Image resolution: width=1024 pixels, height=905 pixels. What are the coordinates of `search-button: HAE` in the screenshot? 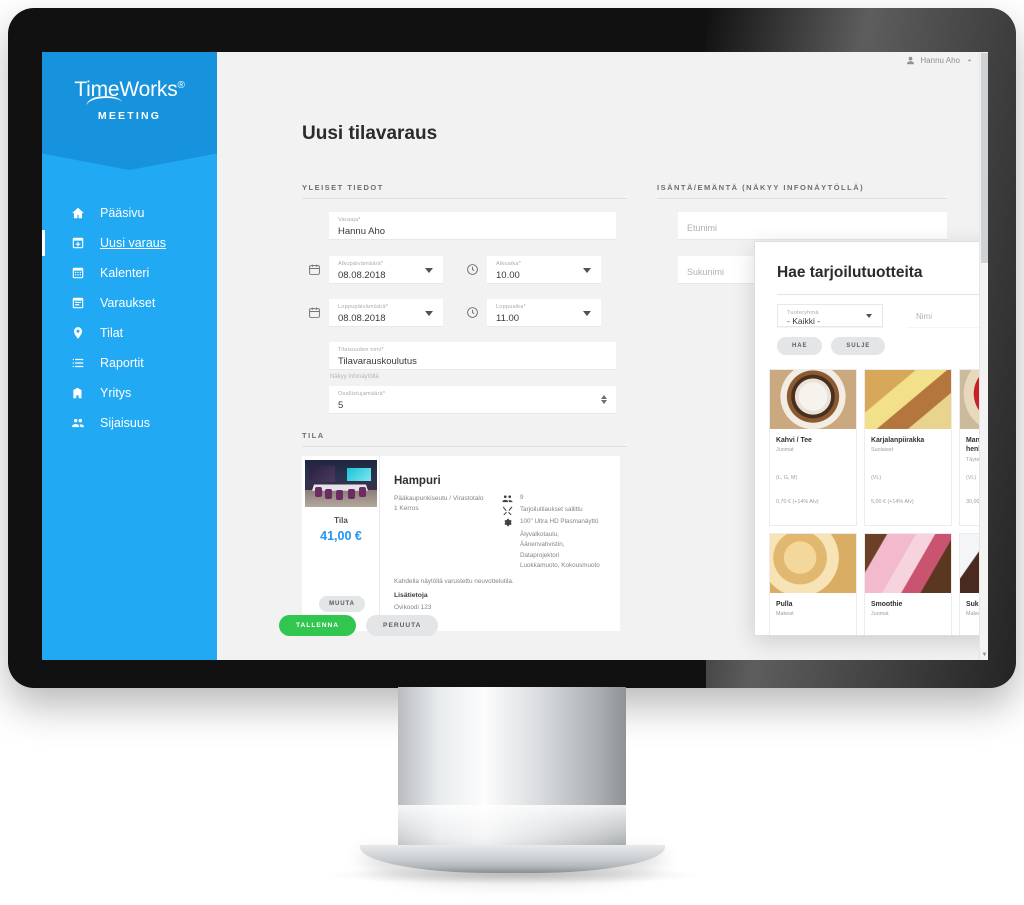 It's located at (800, 346).